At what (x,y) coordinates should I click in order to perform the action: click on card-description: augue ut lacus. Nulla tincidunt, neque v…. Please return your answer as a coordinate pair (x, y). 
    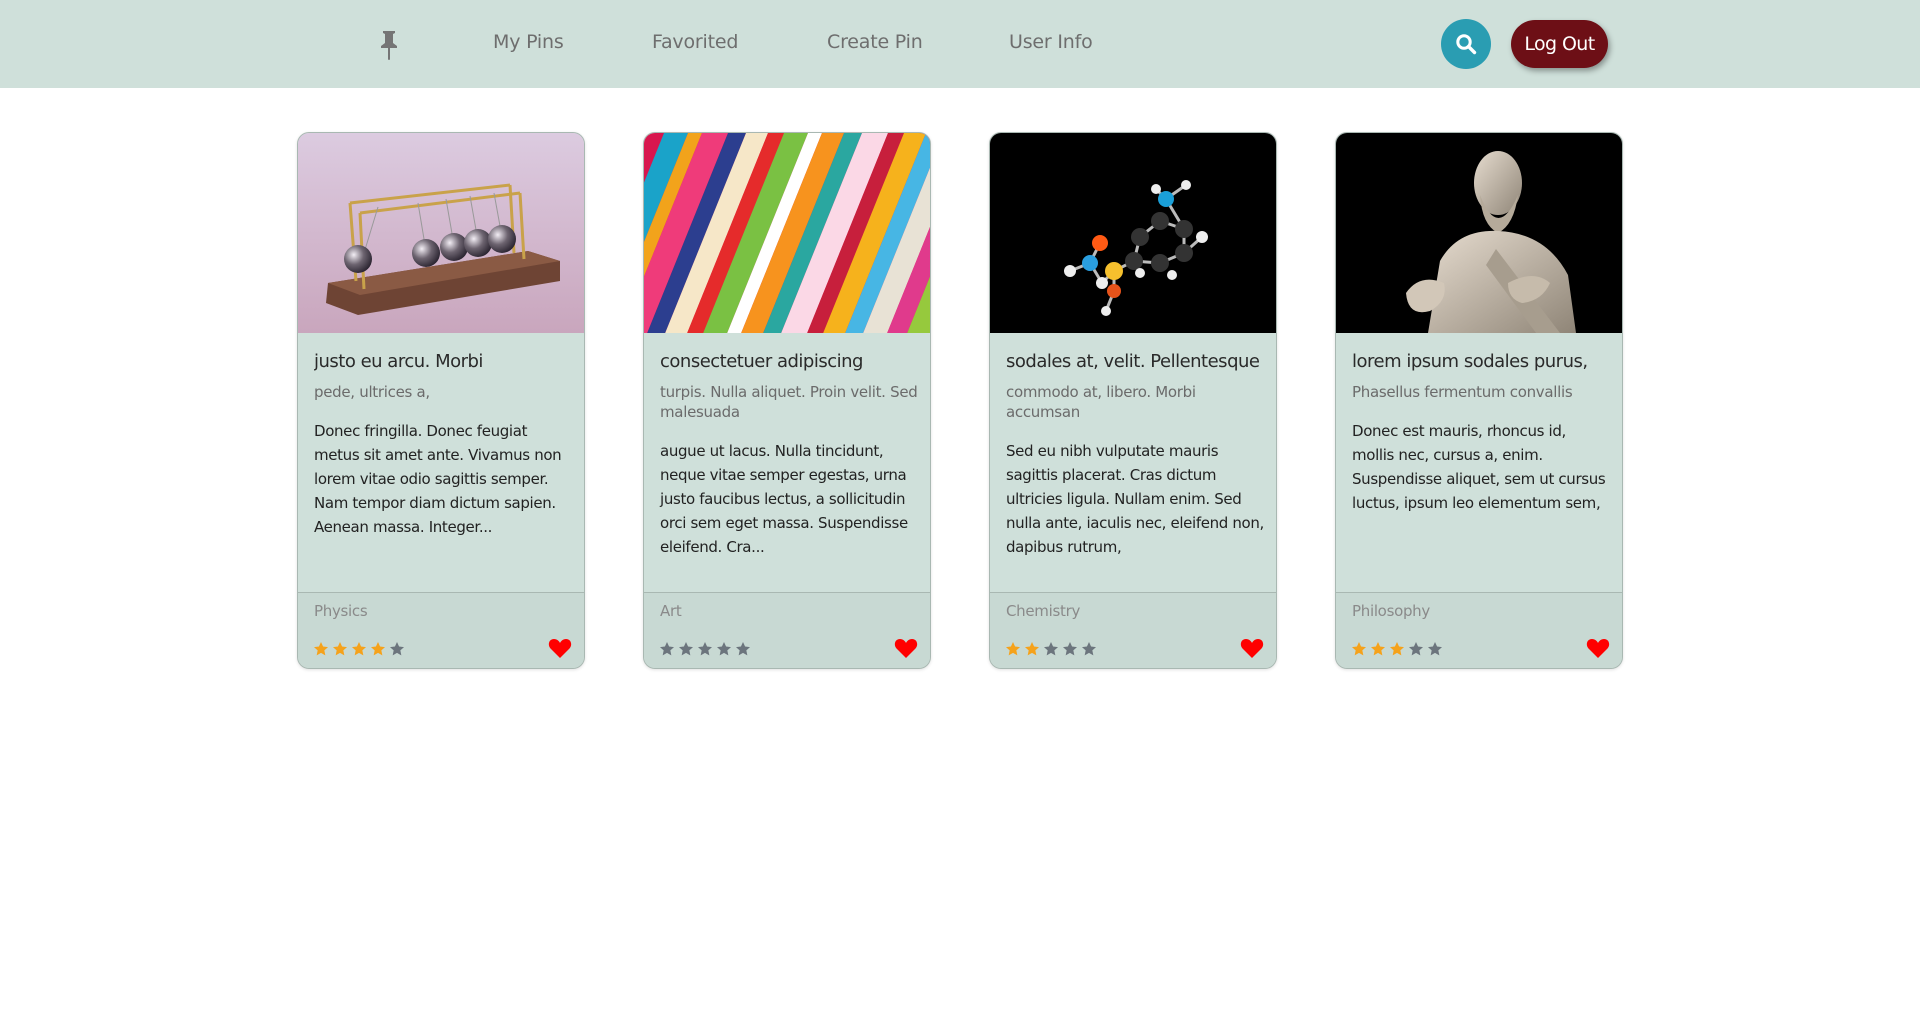
    Looking at the image, I should click on (784, 499).